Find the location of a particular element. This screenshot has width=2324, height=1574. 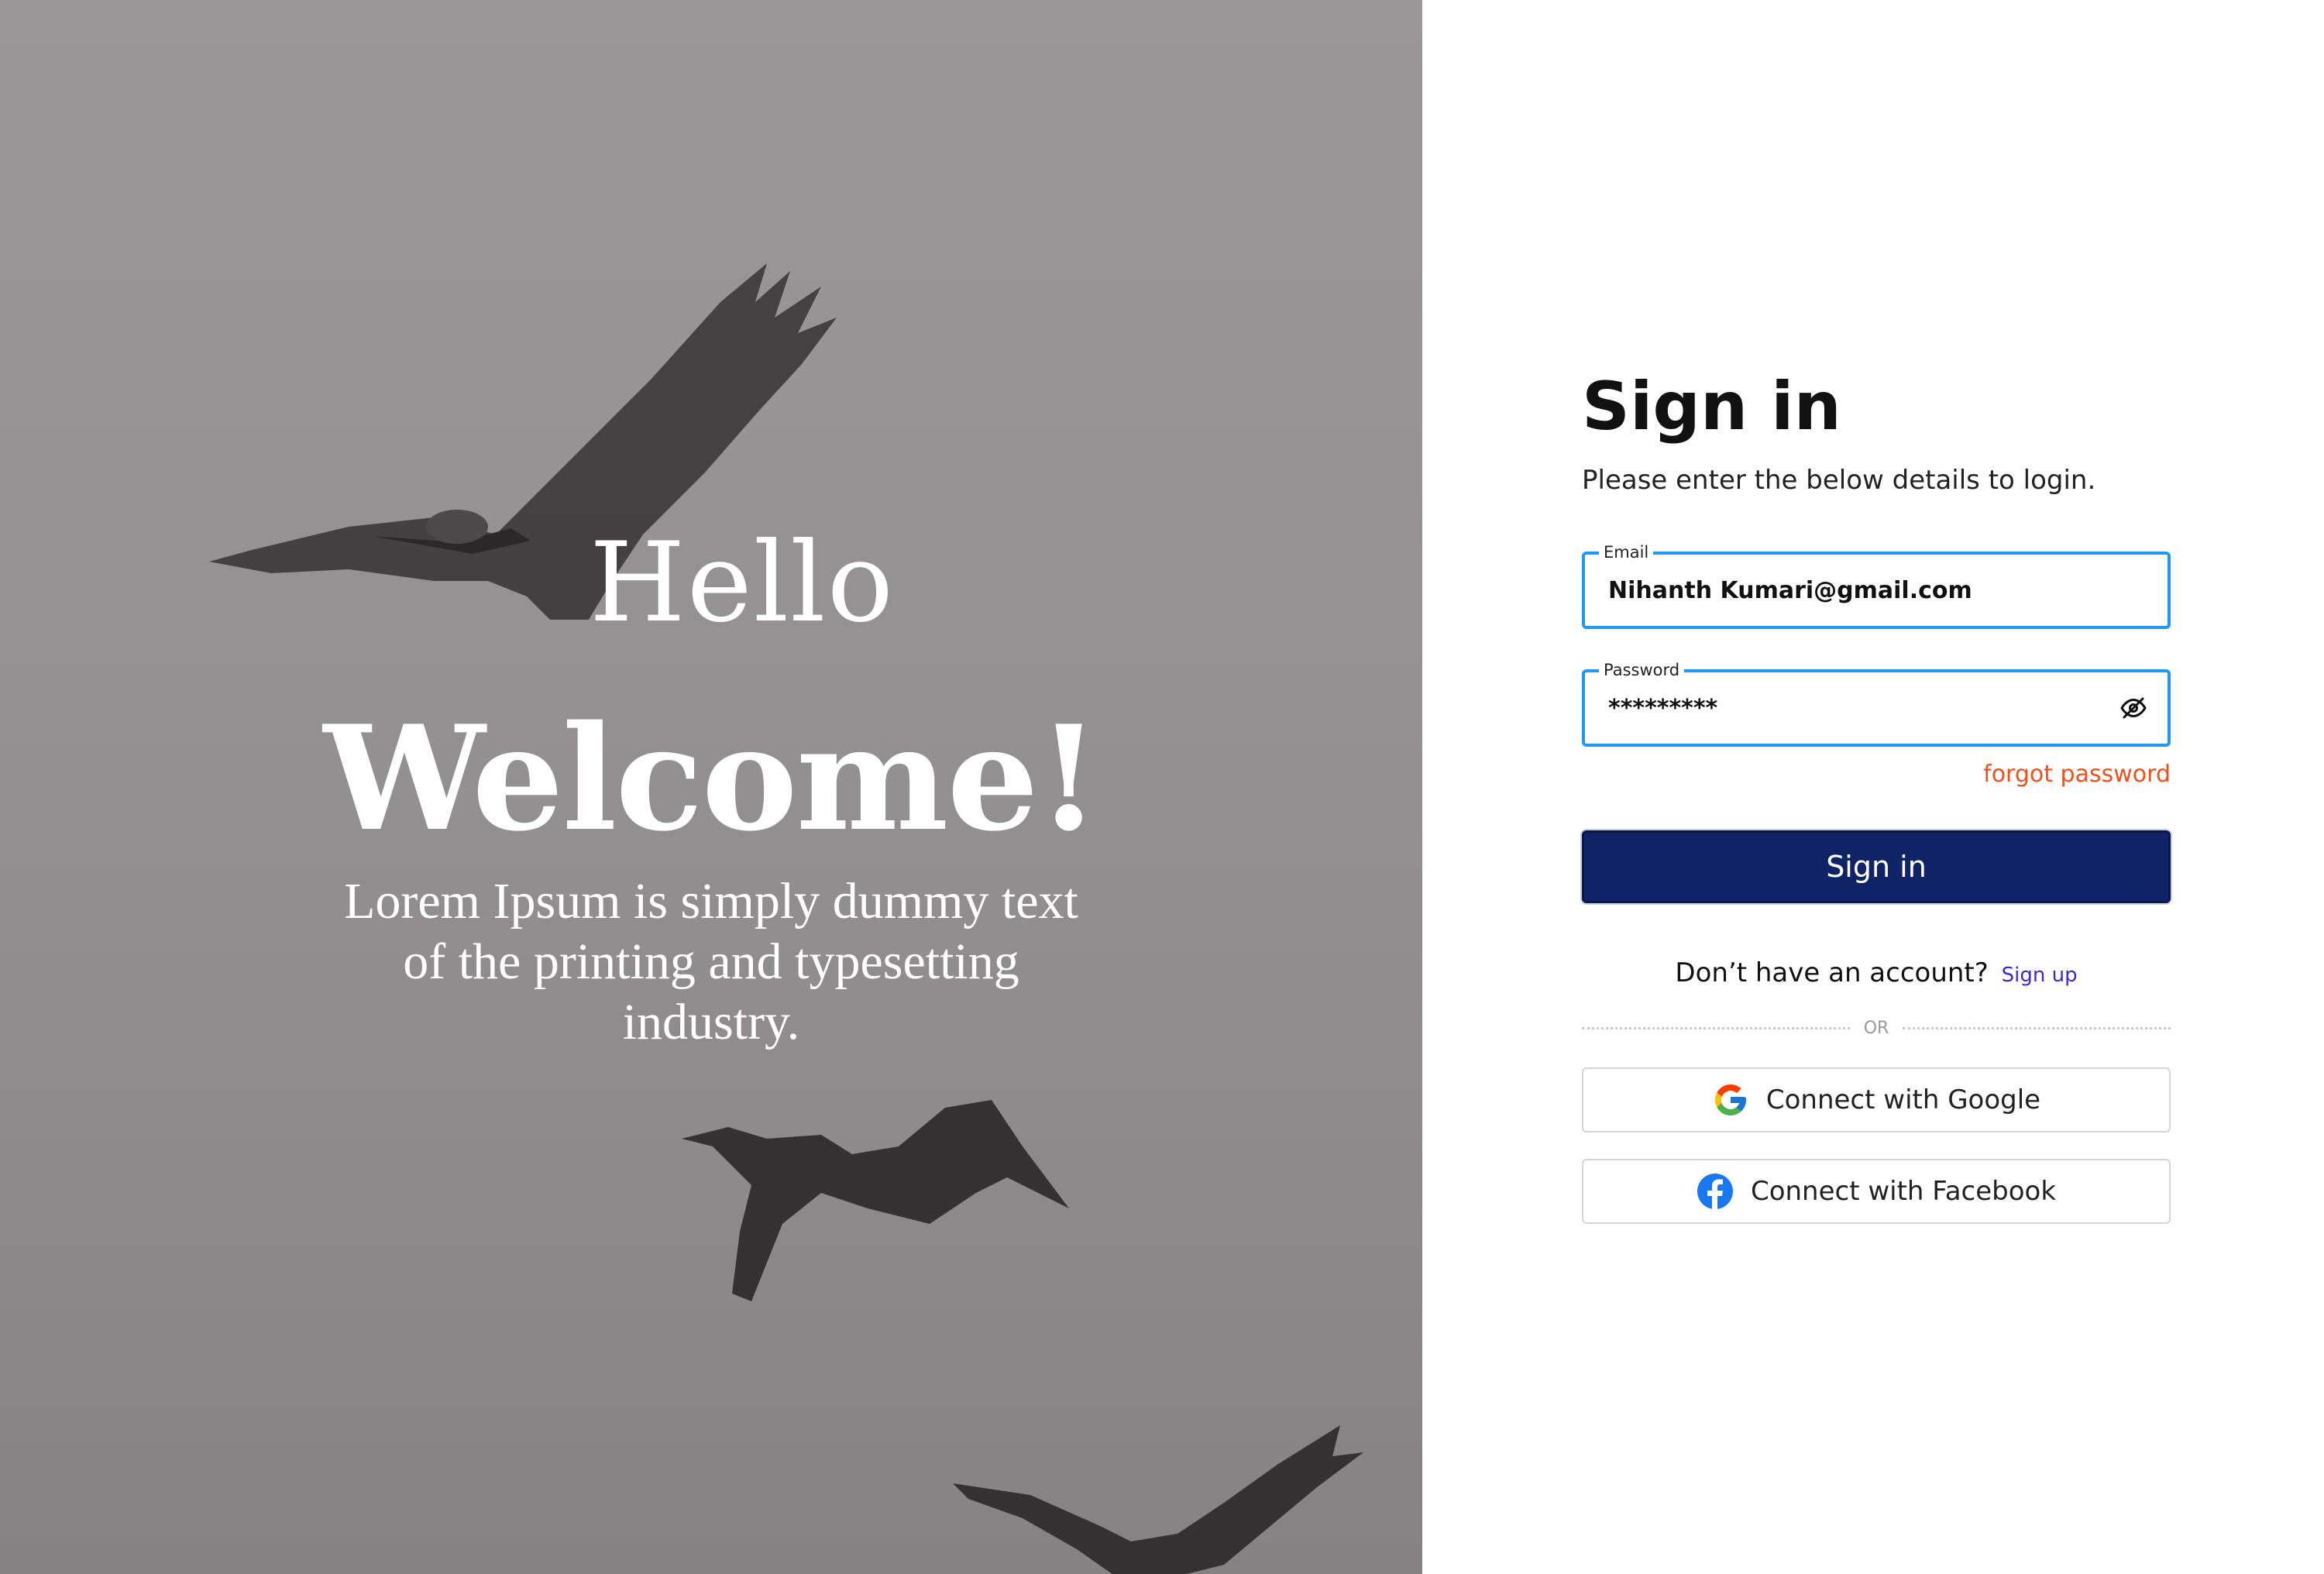

facebook-connect-button: Connect with Facebook is located at coordinates (1876, 1191).